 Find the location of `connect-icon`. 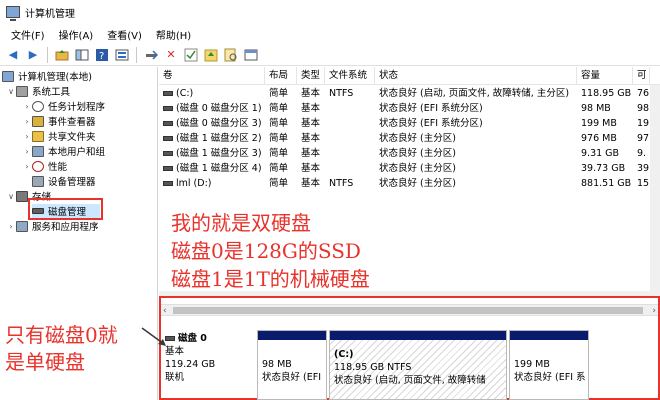

connect-icon is located at coordinates (151, 55).